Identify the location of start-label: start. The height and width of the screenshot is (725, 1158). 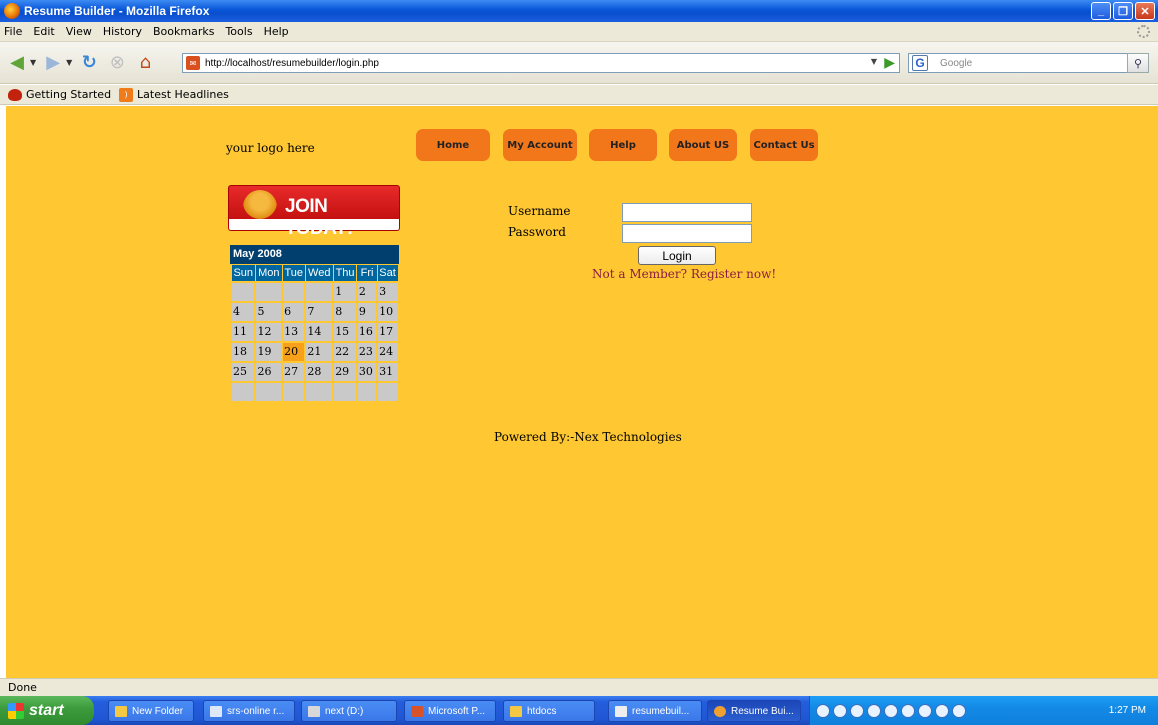
(46, 710).